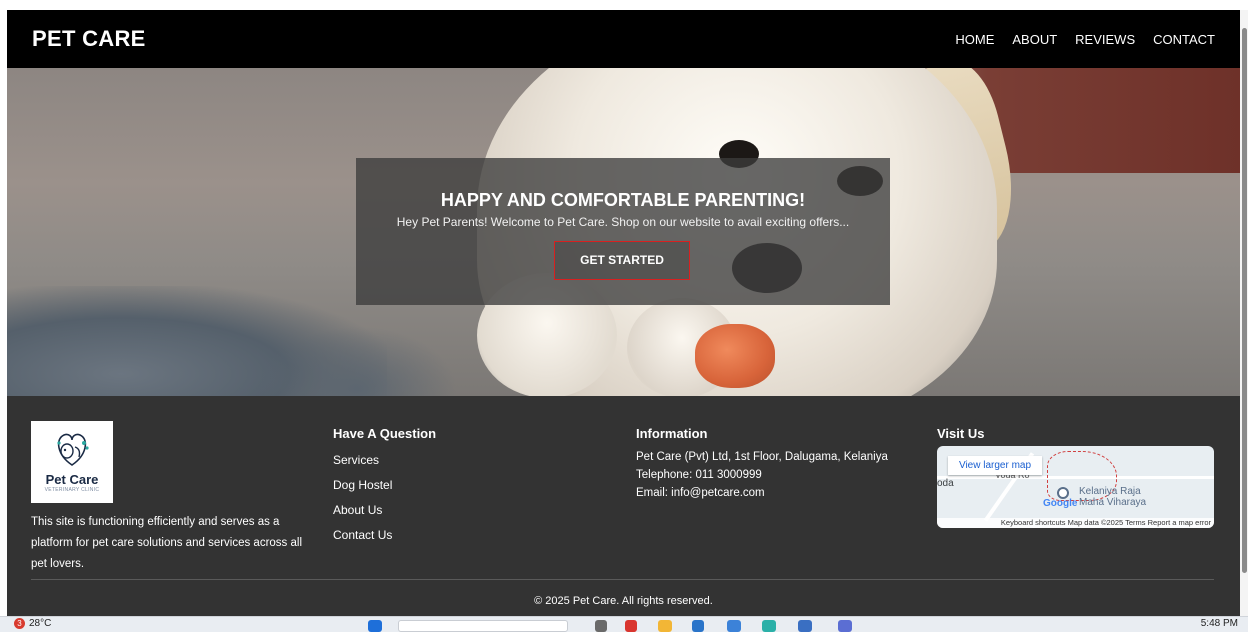 The width and height of the screenshot is (1248, 632). What do you see at coordinates (483, 626) in the screenshot?
I see `taskbar-search-box` at bounding box center [483, 626].